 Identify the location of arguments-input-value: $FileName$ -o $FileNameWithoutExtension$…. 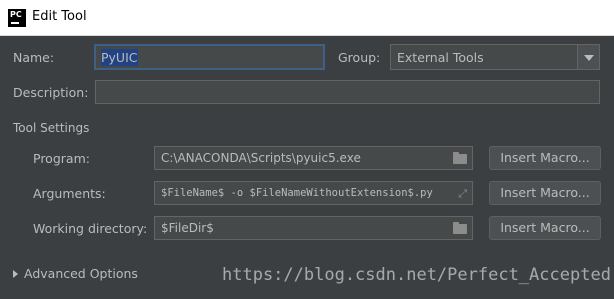
(297, 193).